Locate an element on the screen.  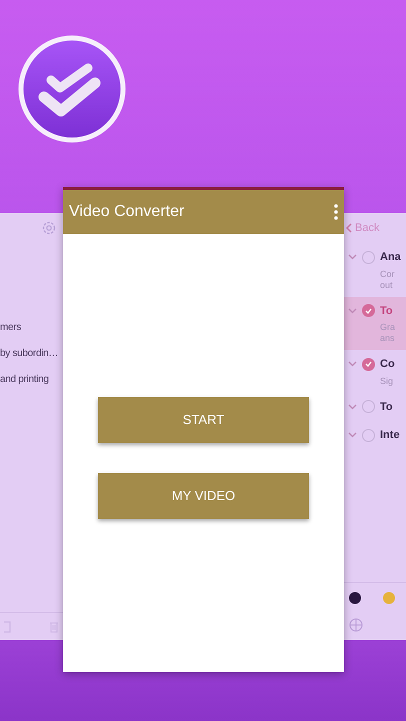
task-title: Inte is located at coordinates (390, 435).